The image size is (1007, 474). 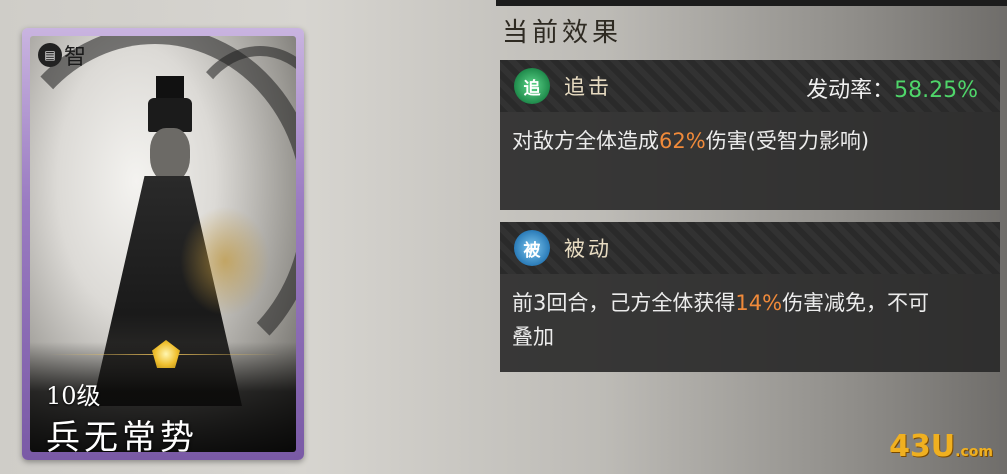 I want to click on desc-text: 前3回合，己方全体获得, so click(x=624, y=303).